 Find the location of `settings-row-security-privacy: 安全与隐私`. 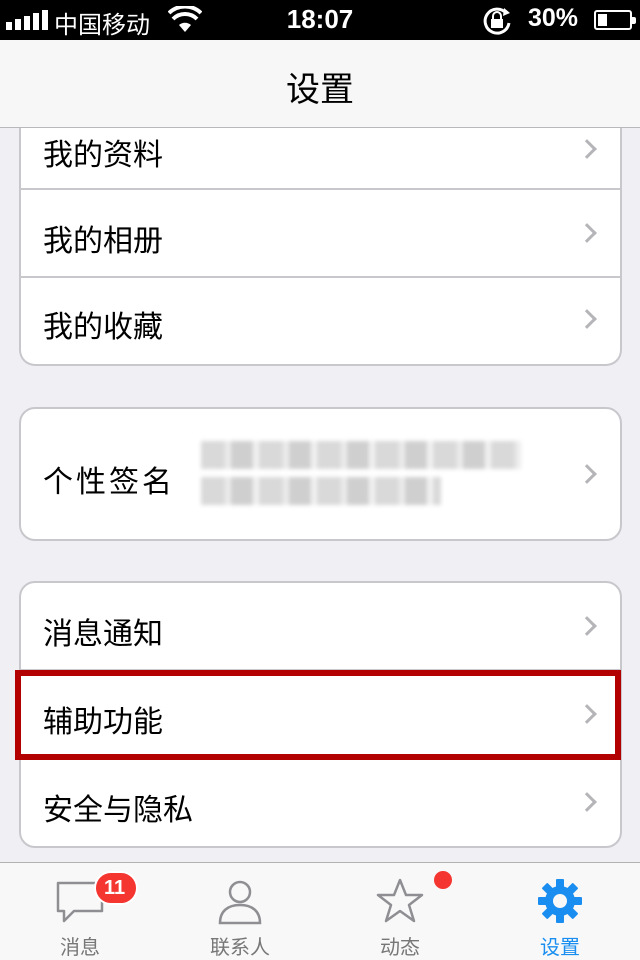

settings-row-security-privacy: 安全与隐私 is located at coordinates (320, 802).